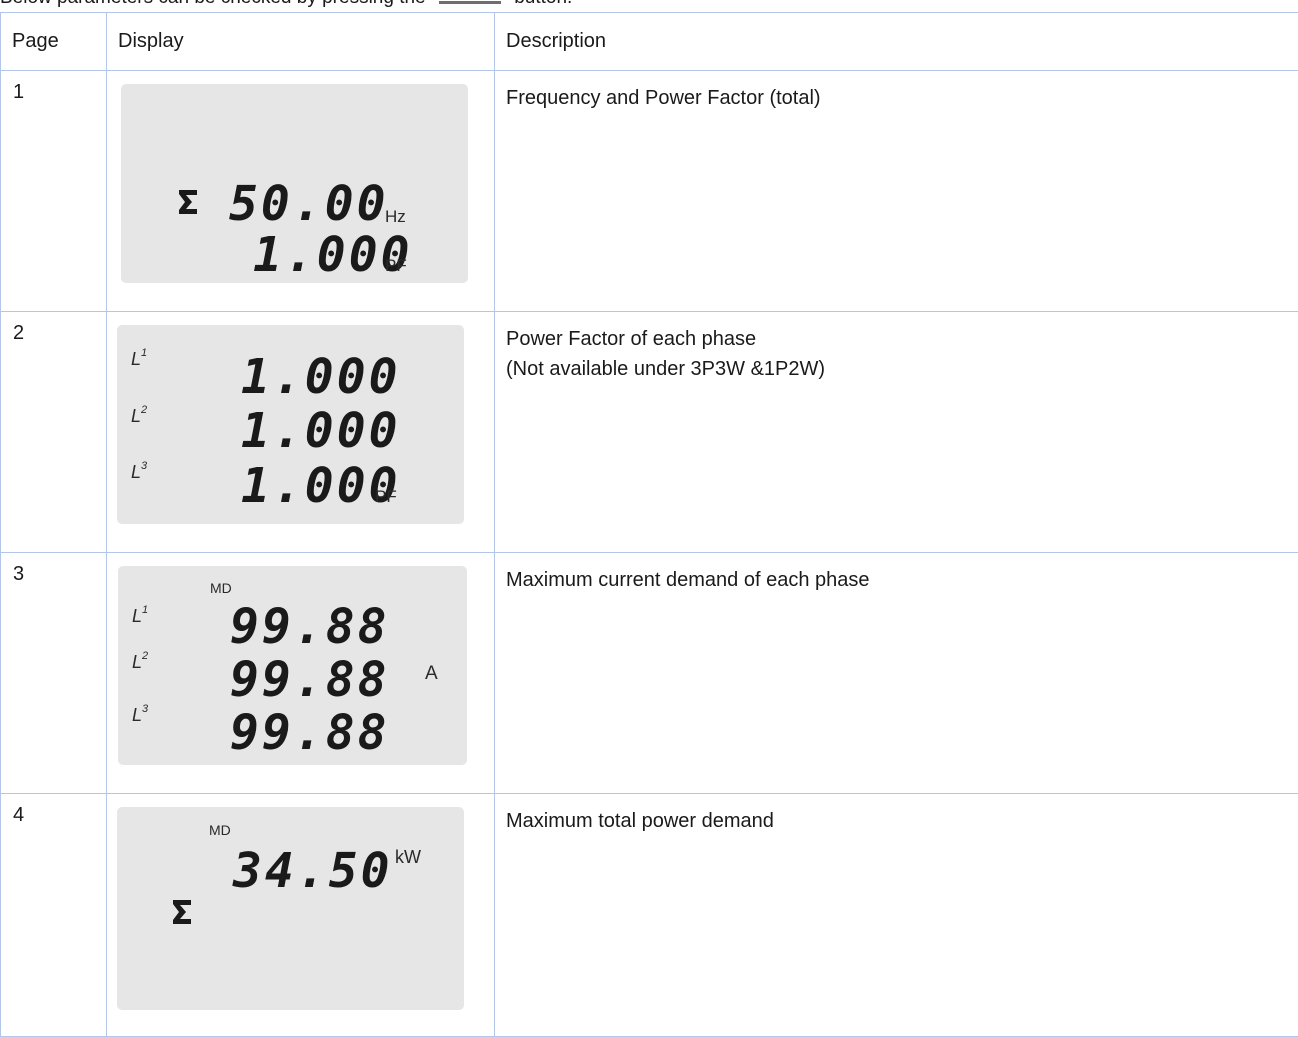 This screenshot has height=1037, width=1298. I want to click on display-cell: MD 34.50 kW, so click(301, 915).